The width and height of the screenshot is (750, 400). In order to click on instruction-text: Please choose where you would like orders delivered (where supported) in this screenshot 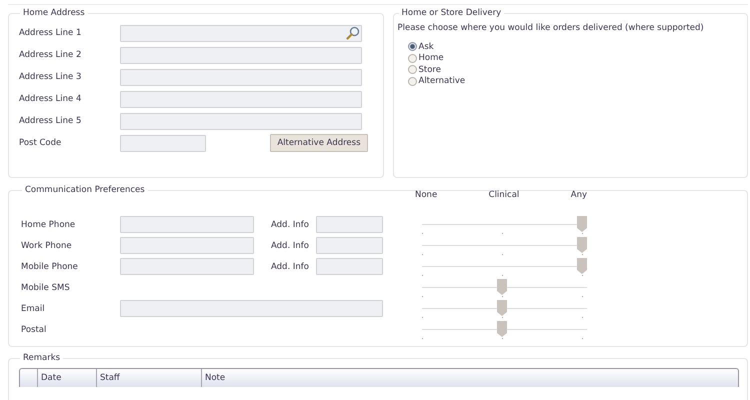, I will do `click(551, 28)`.